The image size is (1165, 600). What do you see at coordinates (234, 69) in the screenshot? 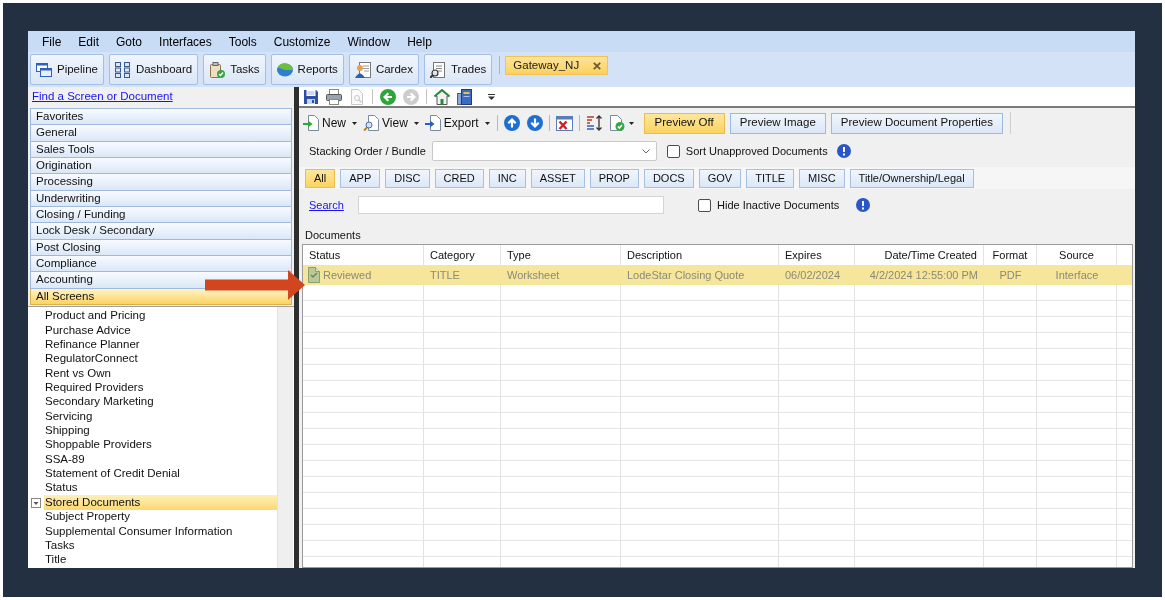
I see `toolbar-button: Tasks` at bounding box center [234, 69].